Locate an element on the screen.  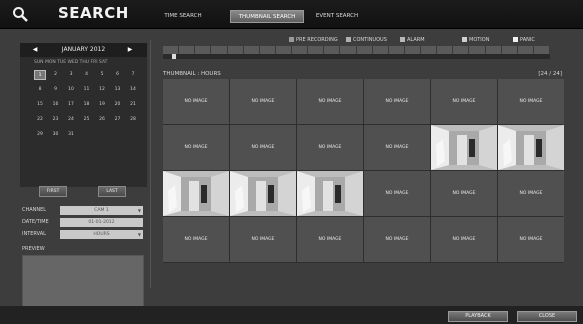
legend-label: ALARM is located at coordinates (416, 40).